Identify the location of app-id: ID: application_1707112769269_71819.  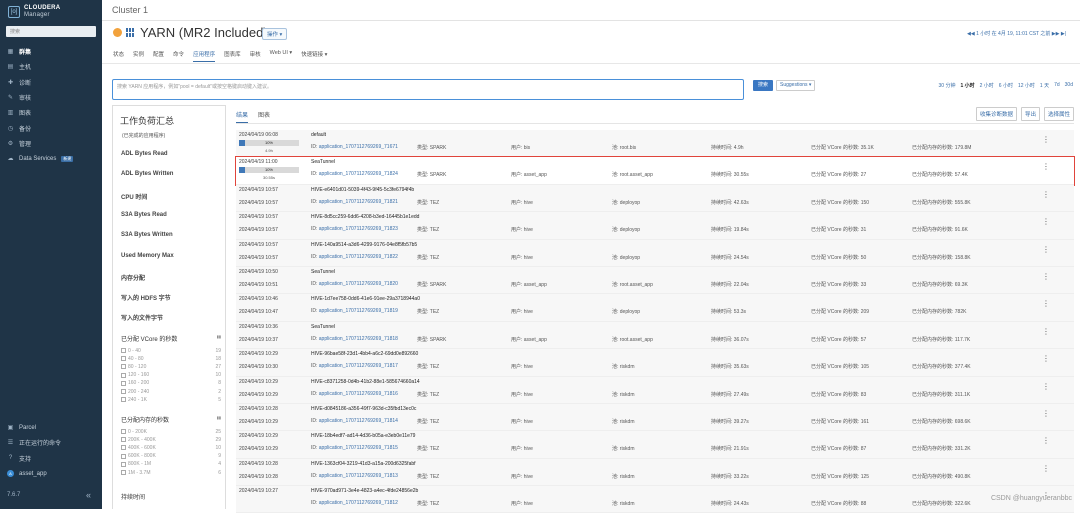
(354, 311).